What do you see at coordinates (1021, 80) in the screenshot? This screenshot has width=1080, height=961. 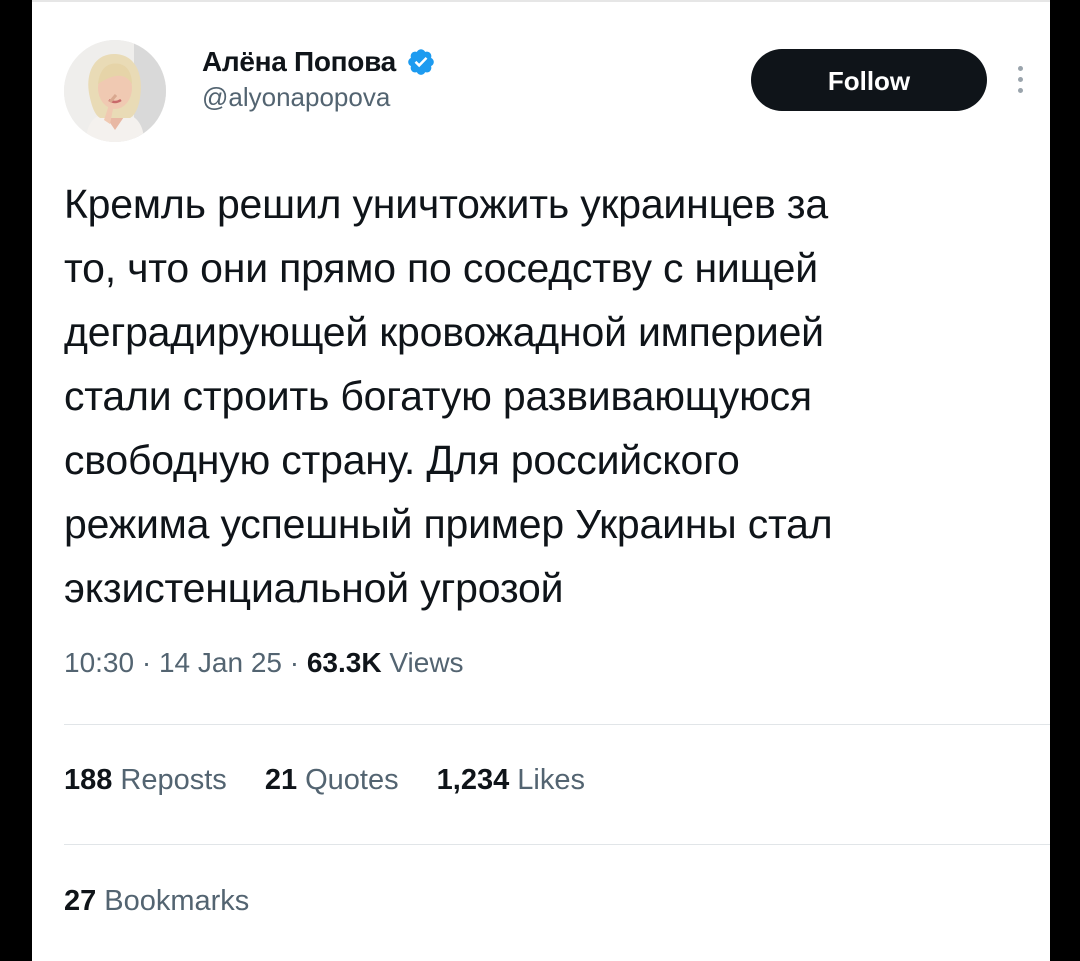 I see `more-vertical-icon` at bounding box center [1021, 80].